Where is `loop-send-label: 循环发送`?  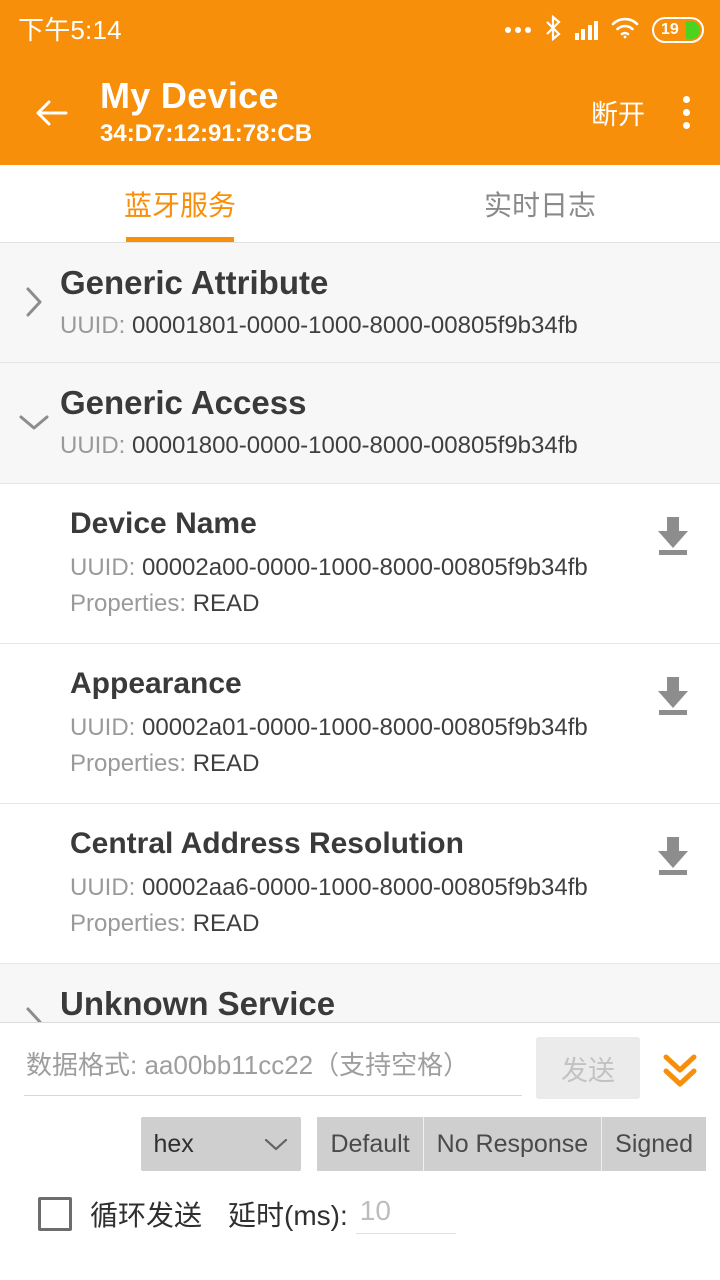 loop-send-label: 循环发送 is located at coordinates (146, 1215).